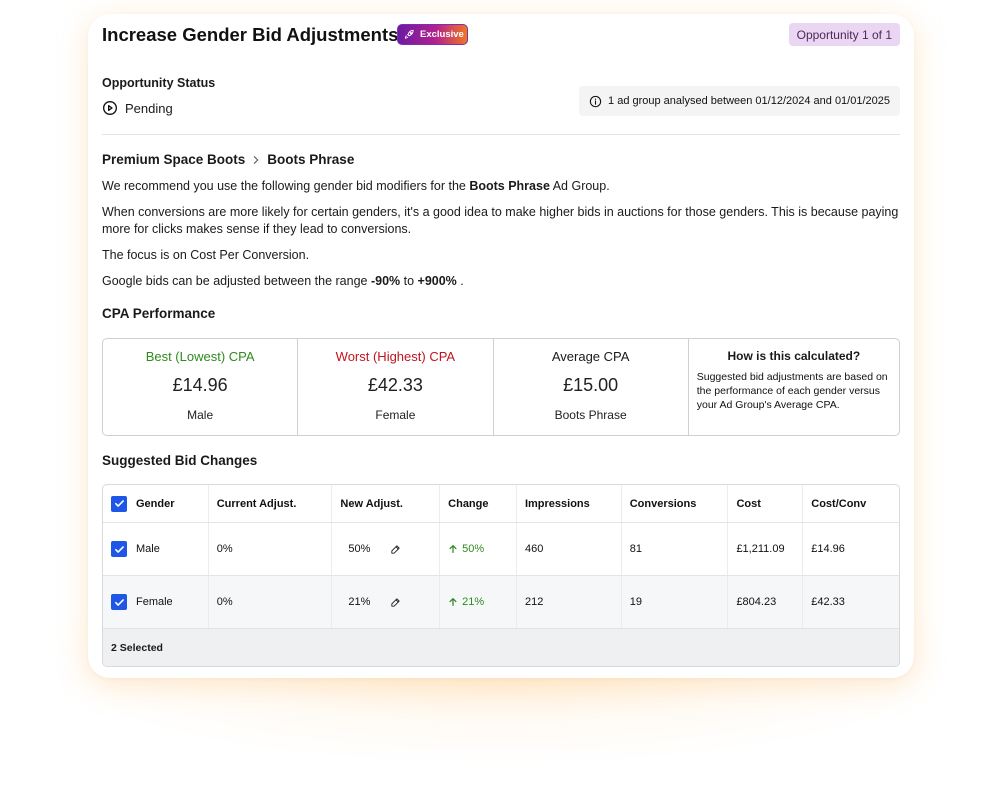 This screenshot has width=986, height=787. I want to click on new-adjust-editor: 50%, so click(370, 549).